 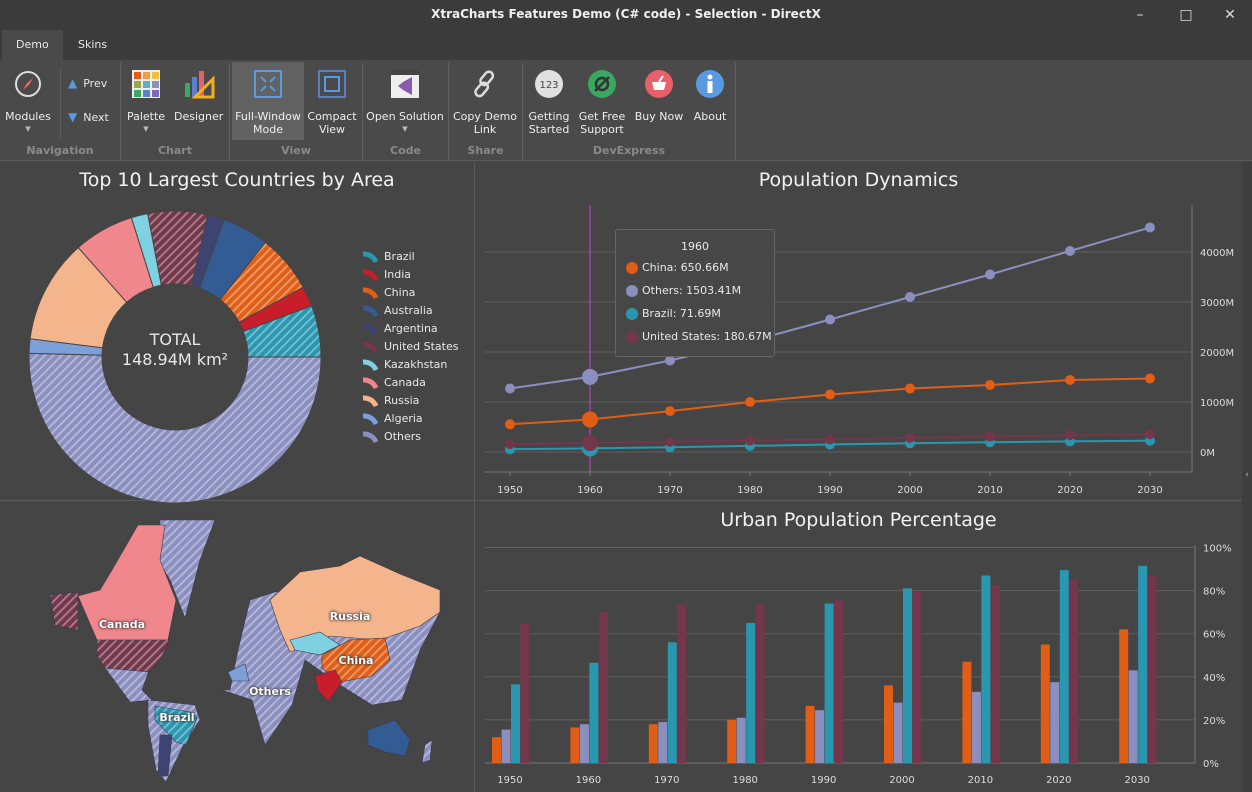 What do you see at coordinates (389, 738) in the screenshot?
I see `map-region-australia` at bounding box center [389, 738].